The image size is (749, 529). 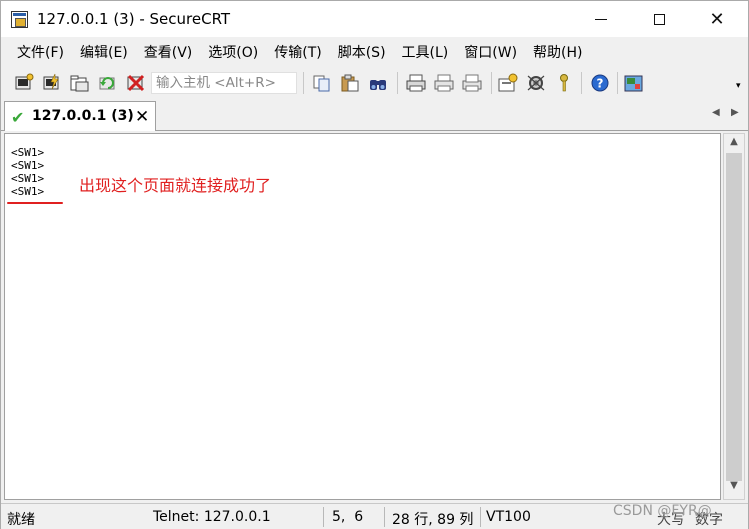 What do you see at coordinates (104, 53) in the screenshot?
I see `menu-edit: 编辑(E)` at bounding box center [104, 53].